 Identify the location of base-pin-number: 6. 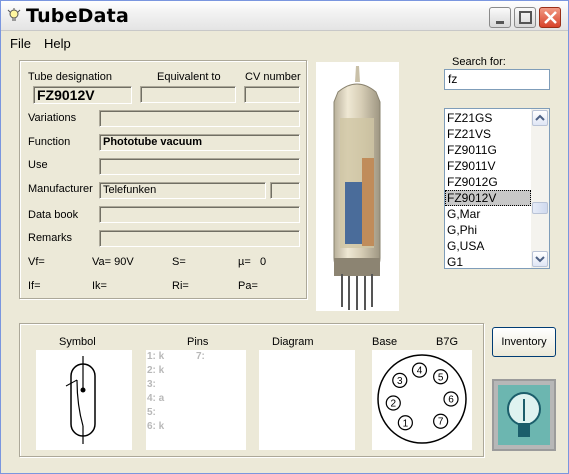
(451, 400).